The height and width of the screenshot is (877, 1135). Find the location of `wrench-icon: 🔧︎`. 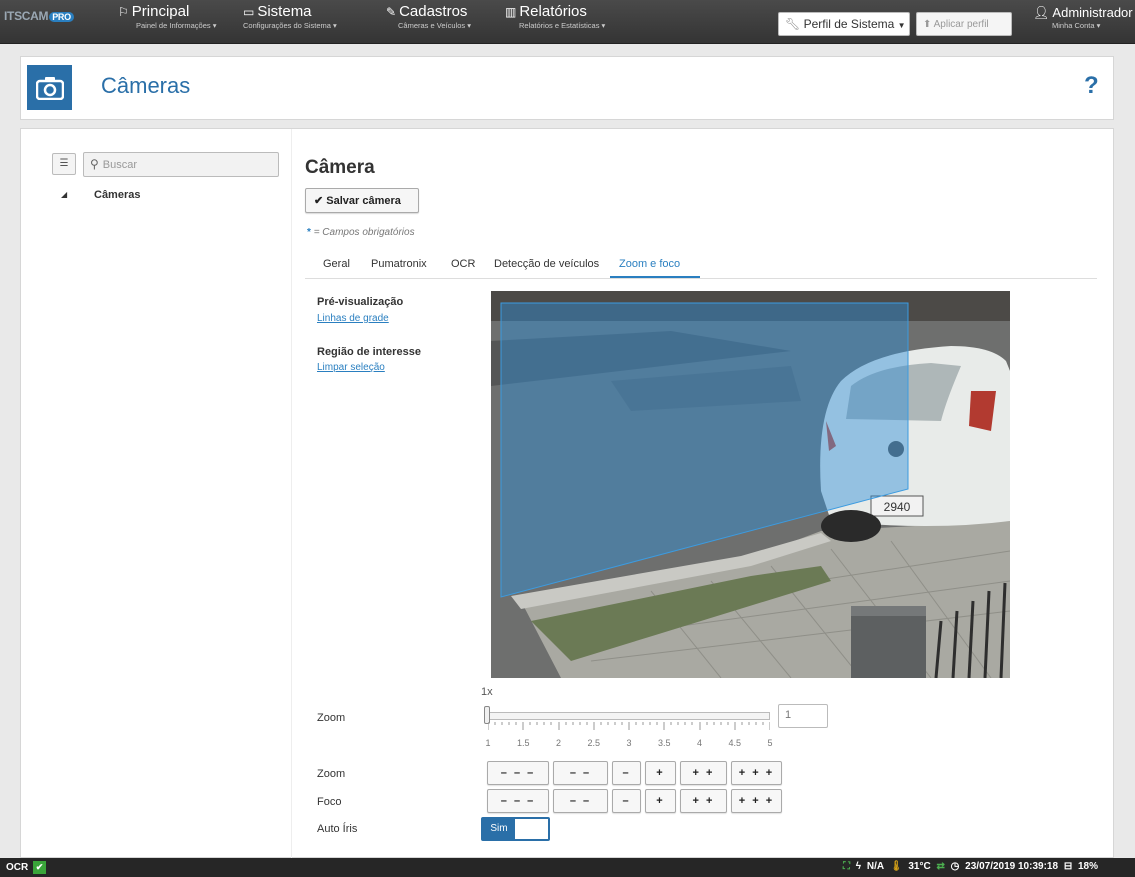

wrench-icon: 🔧︎ is located at coordinates (793, 24).